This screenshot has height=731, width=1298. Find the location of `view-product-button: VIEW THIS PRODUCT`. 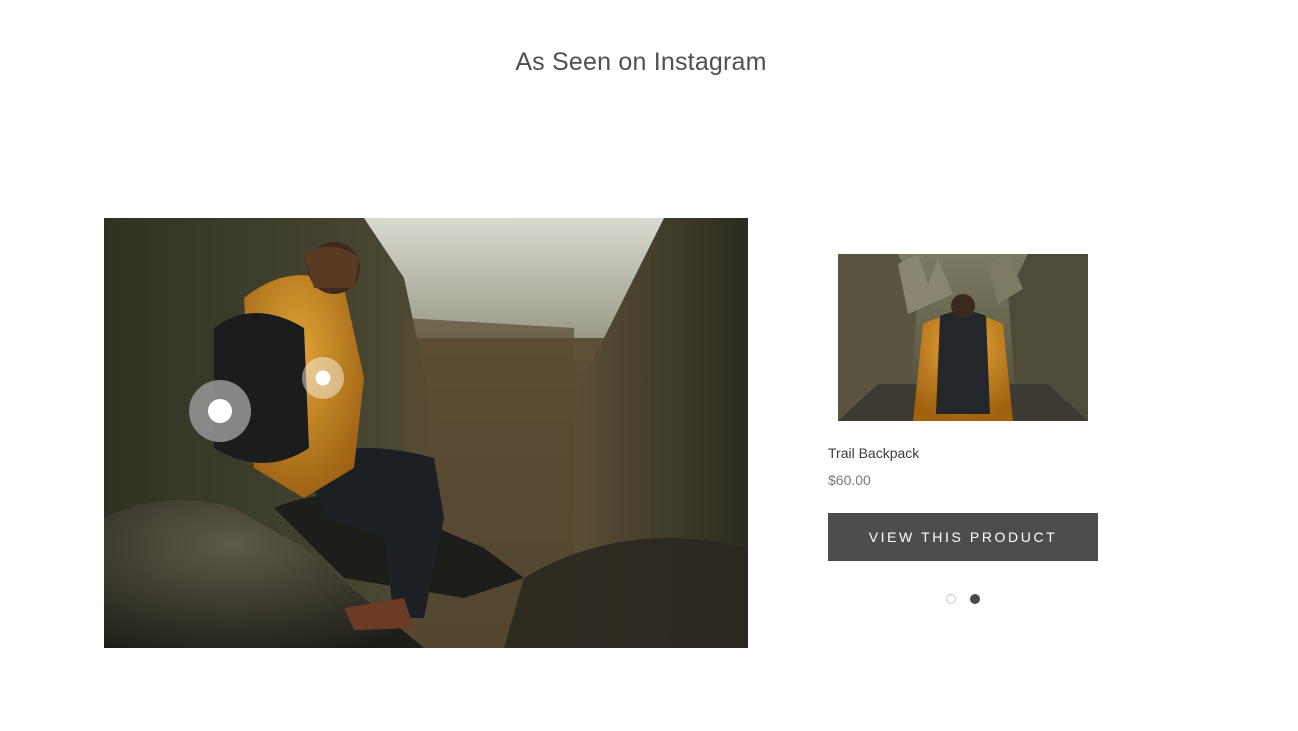

view-product-button: VIEW THIS PRODUCT is located at coordinates (963, 537).